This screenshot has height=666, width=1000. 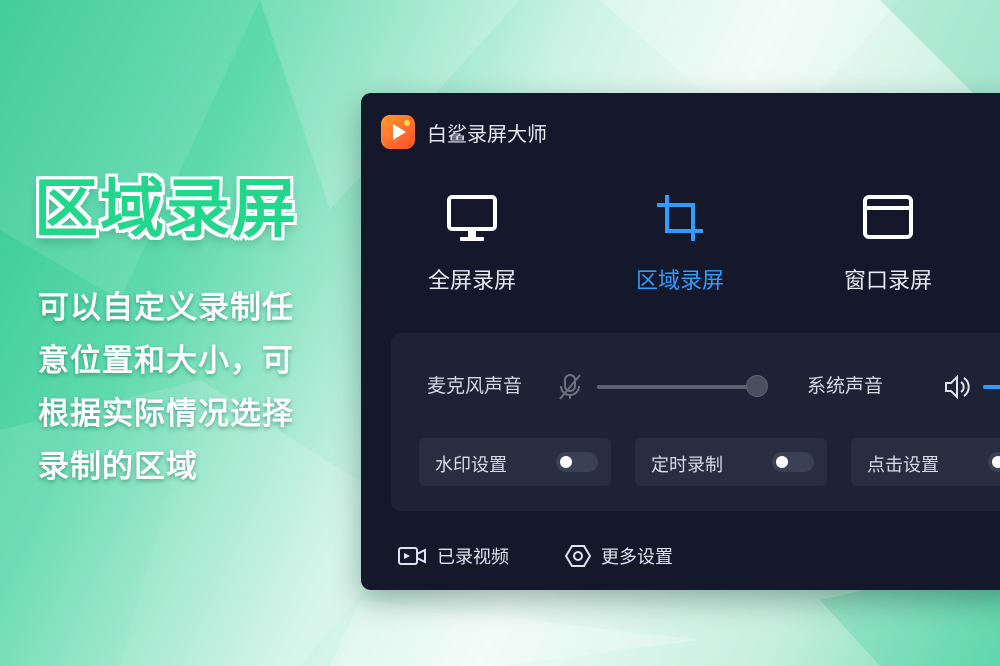 What do you see at coordinates (695, 383) in the screenshot?
I see `audio-row: 麦克风声音 系统声音` at bounding box center [695, 383].